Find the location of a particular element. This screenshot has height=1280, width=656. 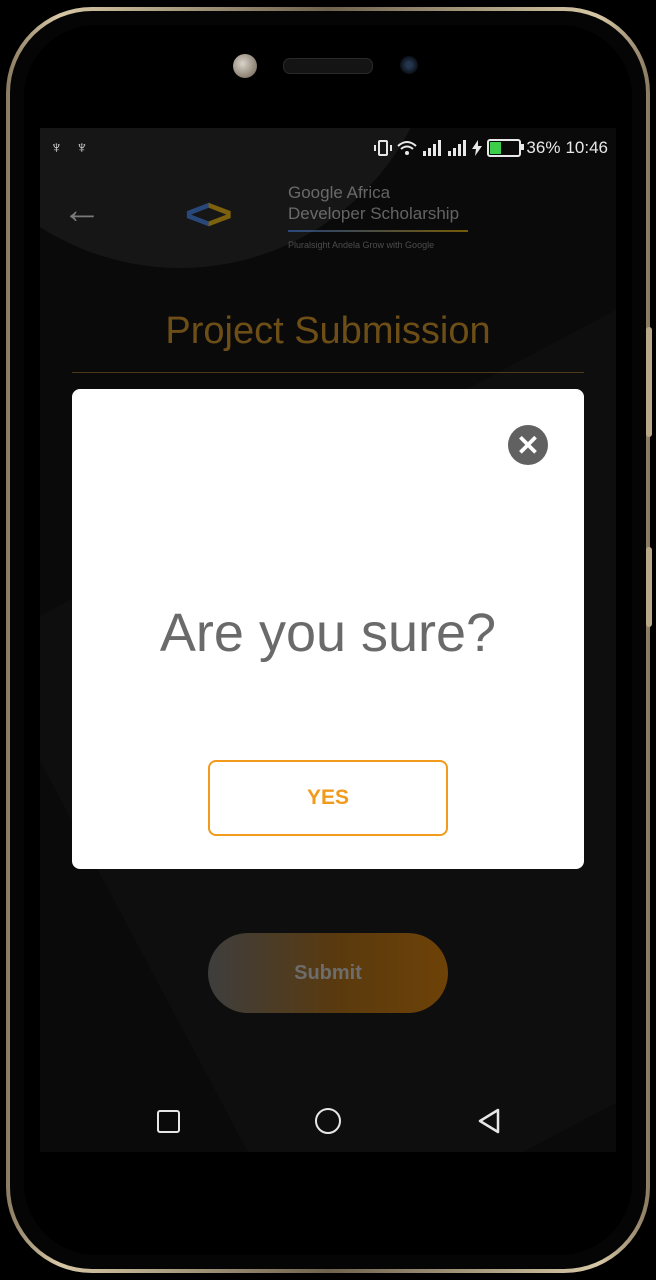

usb-icons: ♆ ♆ is located at coordinates (71, 147).